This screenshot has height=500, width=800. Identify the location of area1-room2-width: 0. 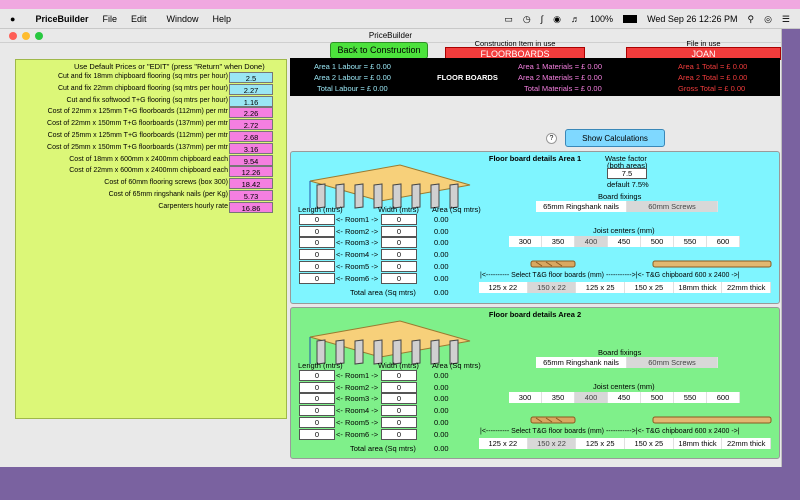
(399, 231).